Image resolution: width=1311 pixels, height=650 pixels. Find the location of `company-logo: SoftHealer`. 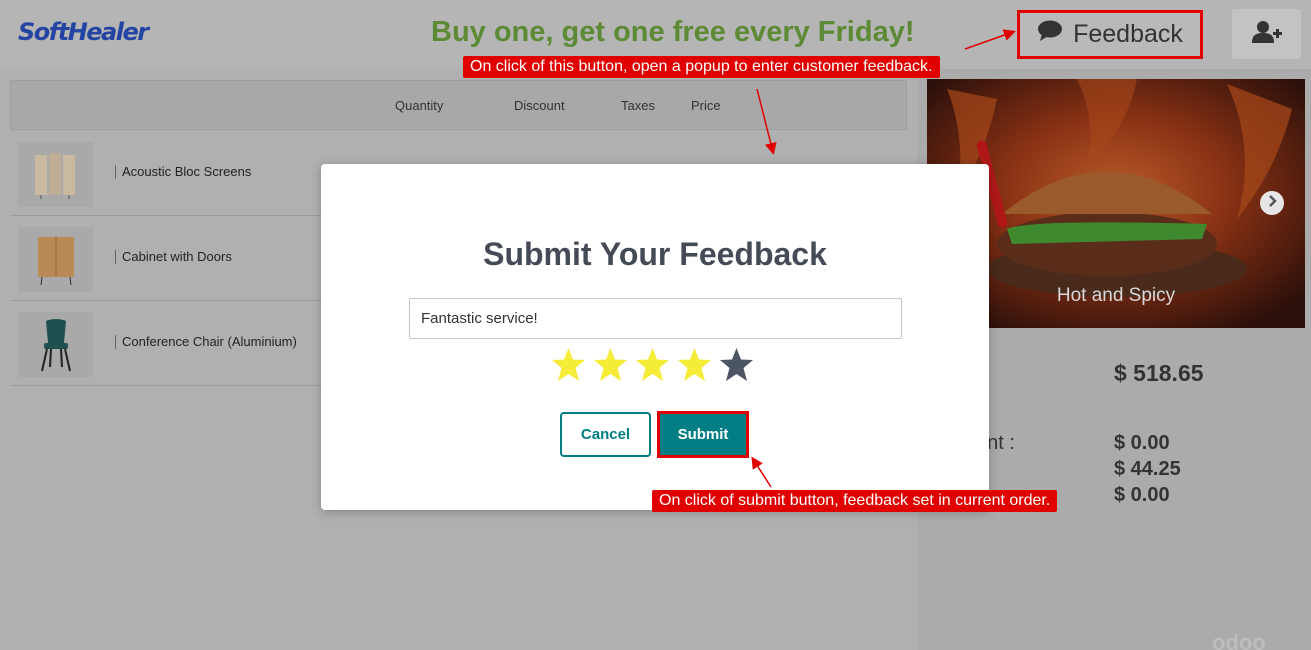

company-logo: SoftHealer is located at coordinates (83, 32).